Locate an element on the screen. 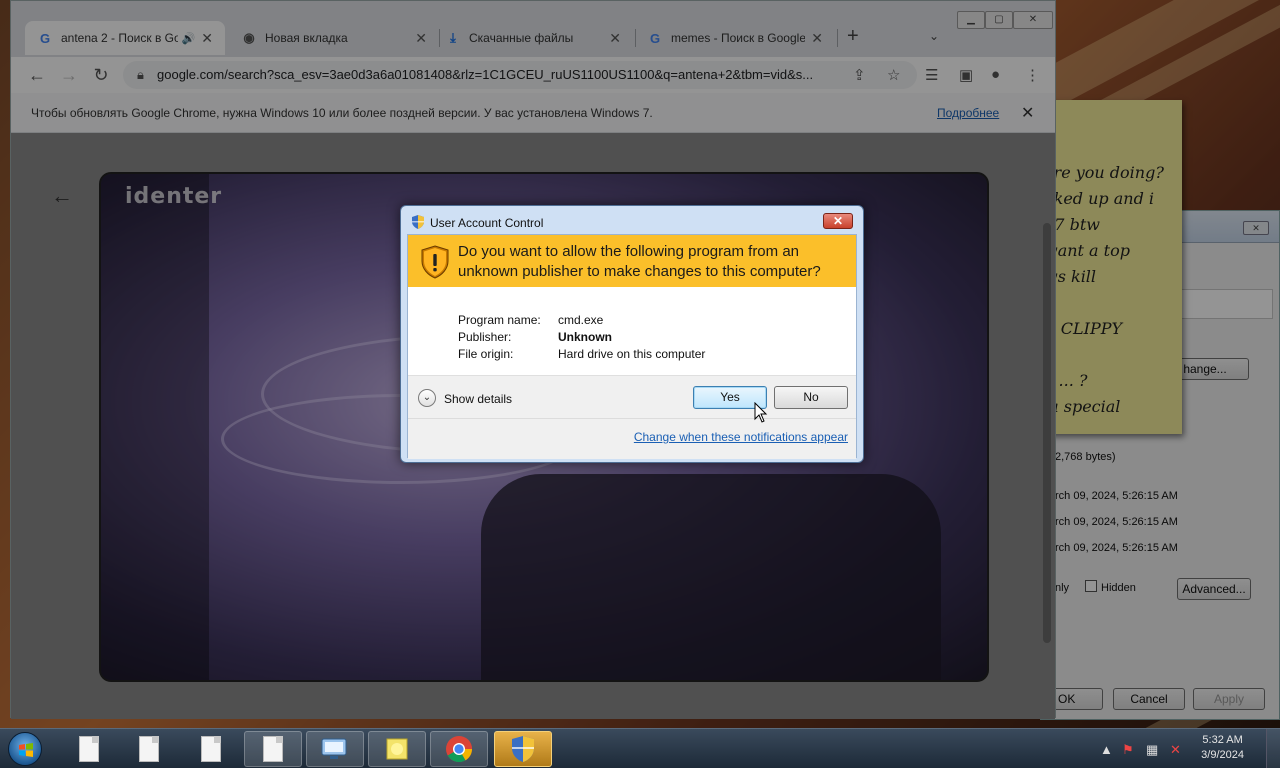 The image size is (1280, 768). no-button: No is located at coordinates (811, 397).